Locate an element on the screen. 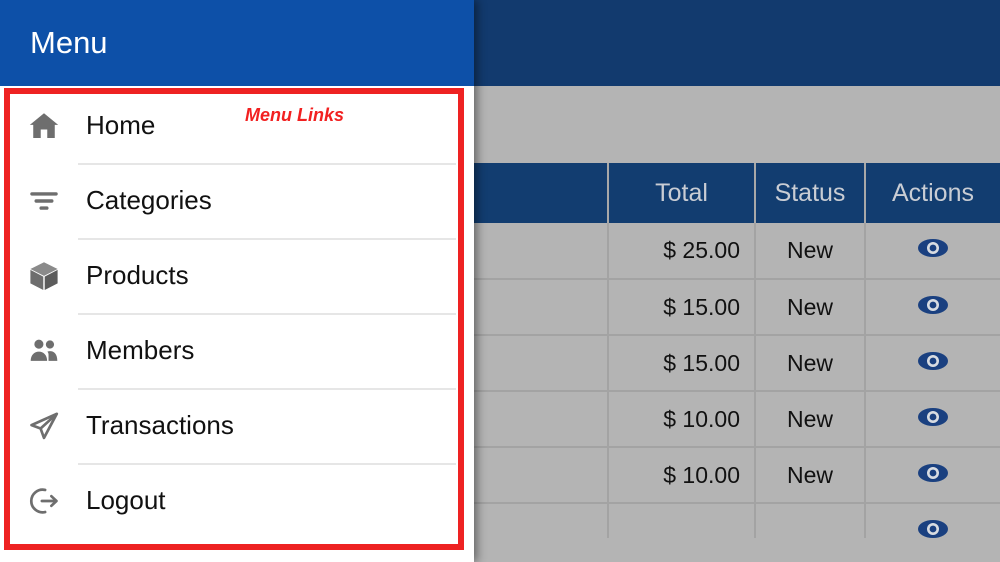 This screenshot has height=562, width=1000. menu-item-members: Members is located at coordinates (232, 350).